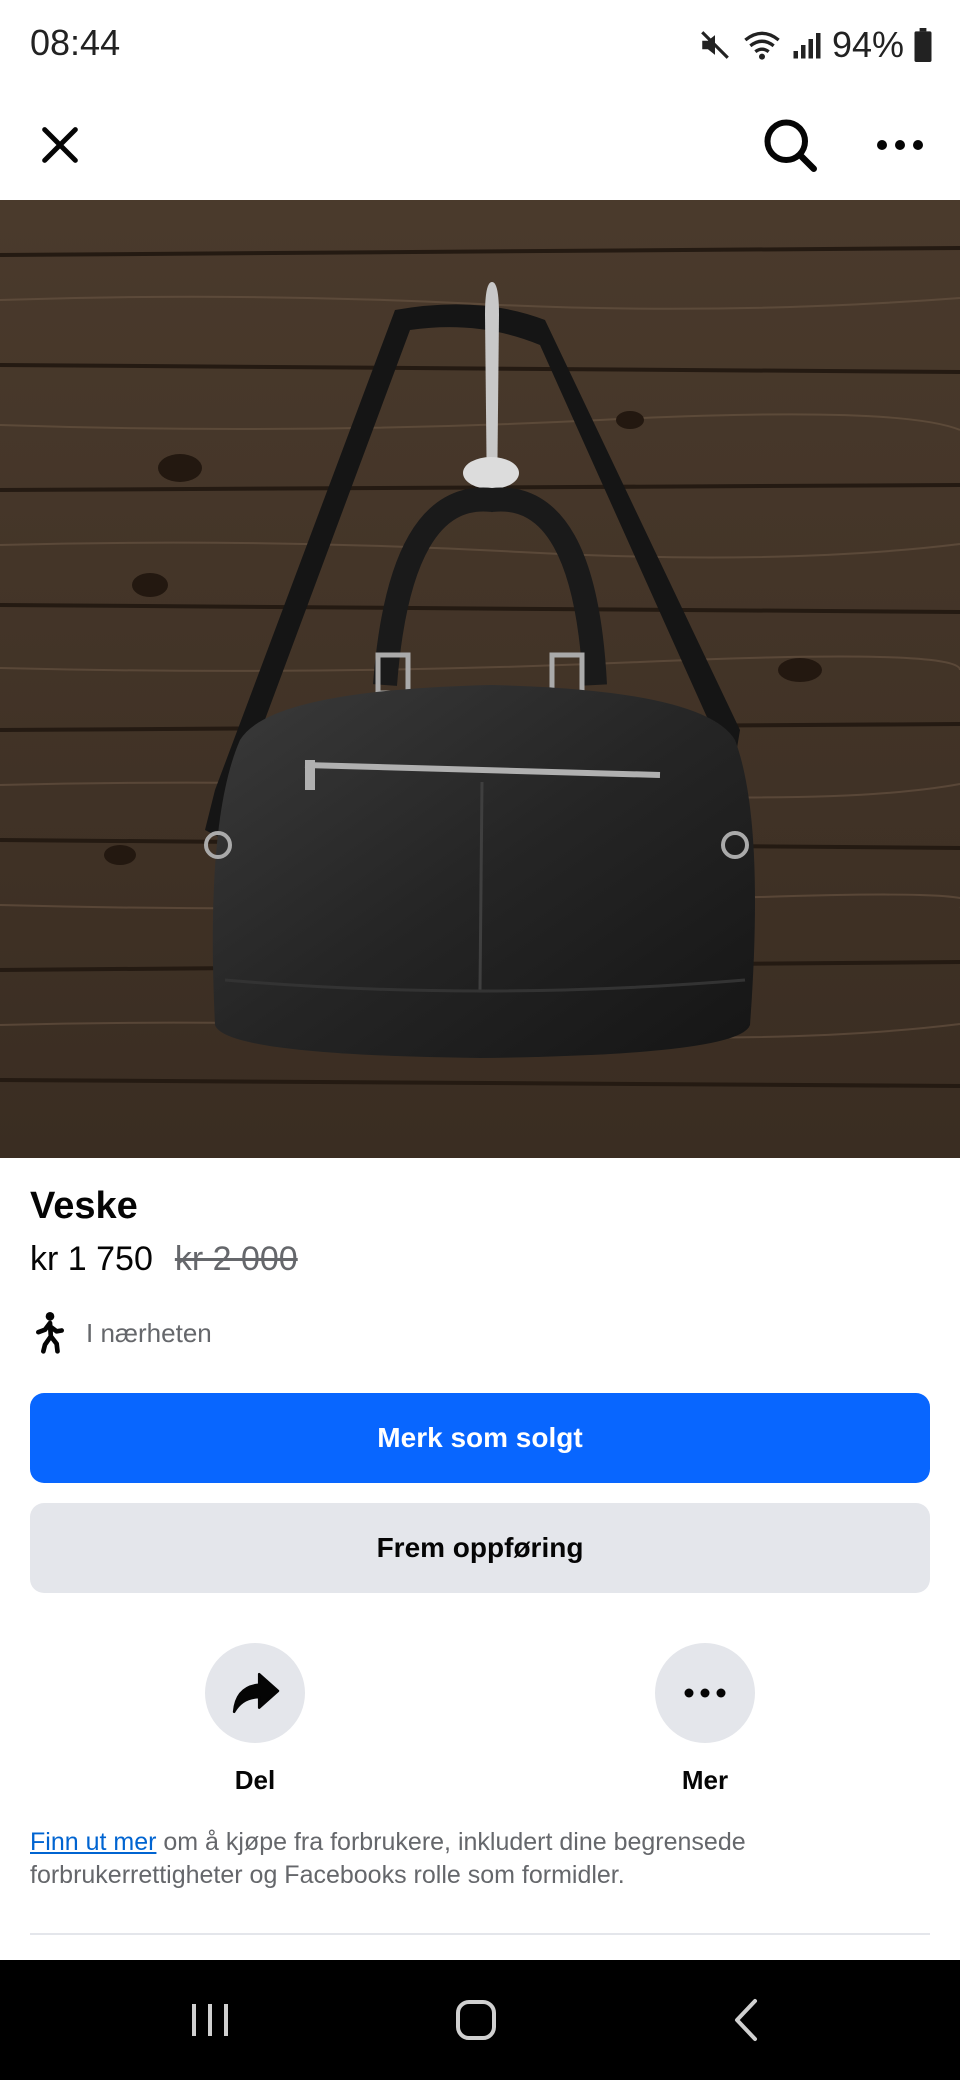  What do you see at coordinates (255, 1780) in the screenshot?
I see `share-label: Del` at bounding box center [255, 1780].